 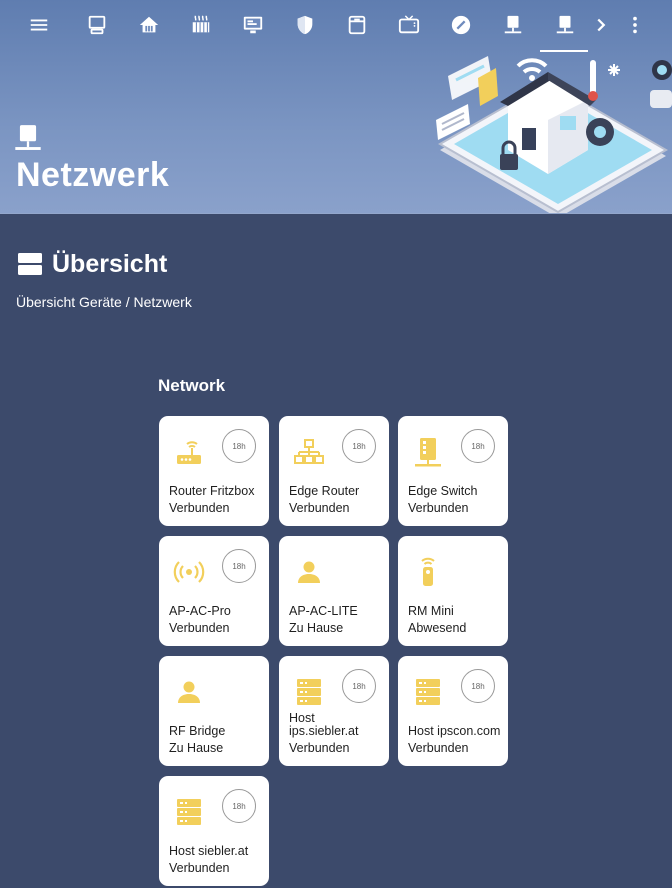 What do you see at coordinates (214, 471) in the screenshot?
I see `device-tile-router-fritzbox: 18h Router Fritzbox Verbunden` at bounding box center [214, 471].